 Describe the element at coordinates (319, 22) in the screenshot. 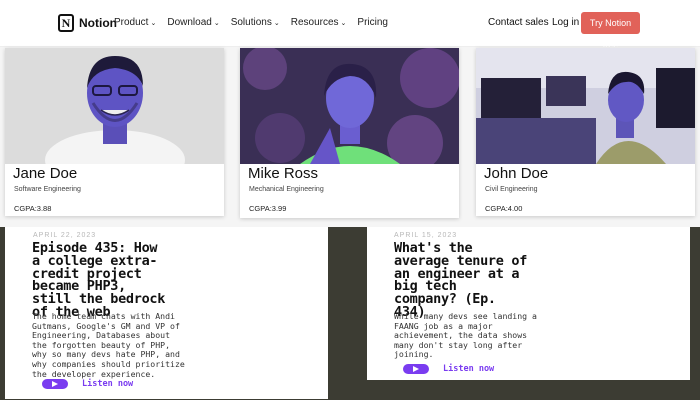

I see `menu-item-resources: Resources ⌄` at that location.